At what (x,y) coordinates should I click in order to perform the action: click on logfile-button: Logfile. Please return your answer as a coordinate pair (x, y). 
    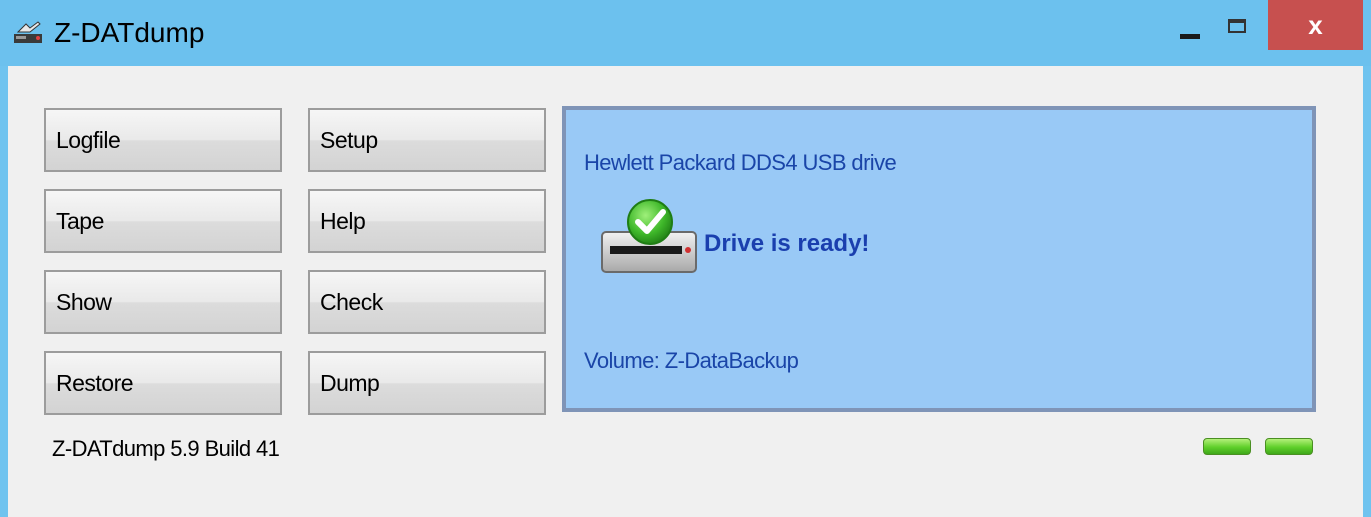
    Looking at the image, I should click on (163, 140).